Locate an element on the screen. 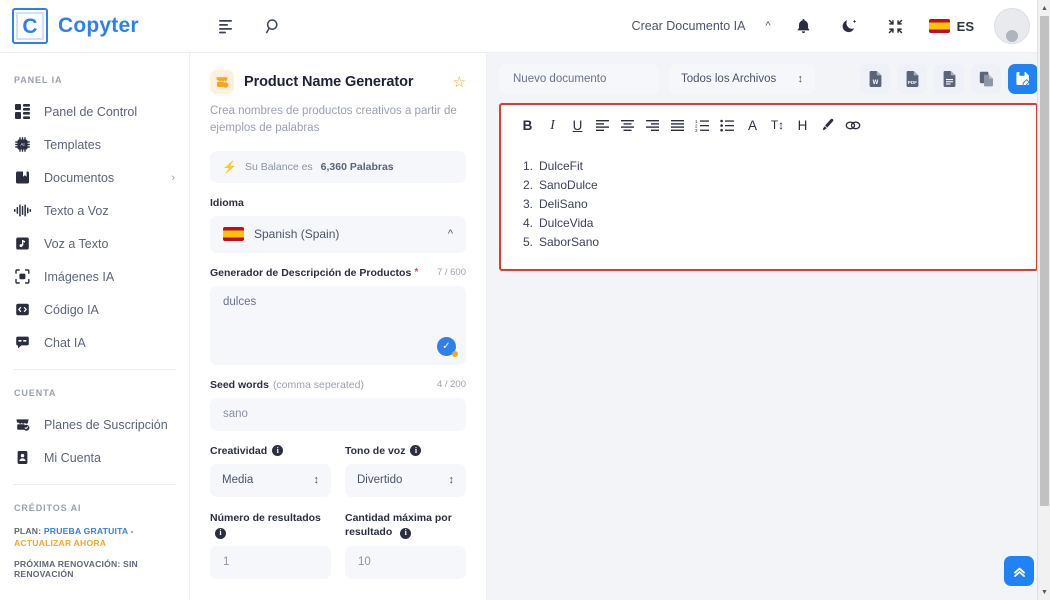 The image size is (1050, 600). description-textarea: dulces ✓ is located at coordinates (338, 325).